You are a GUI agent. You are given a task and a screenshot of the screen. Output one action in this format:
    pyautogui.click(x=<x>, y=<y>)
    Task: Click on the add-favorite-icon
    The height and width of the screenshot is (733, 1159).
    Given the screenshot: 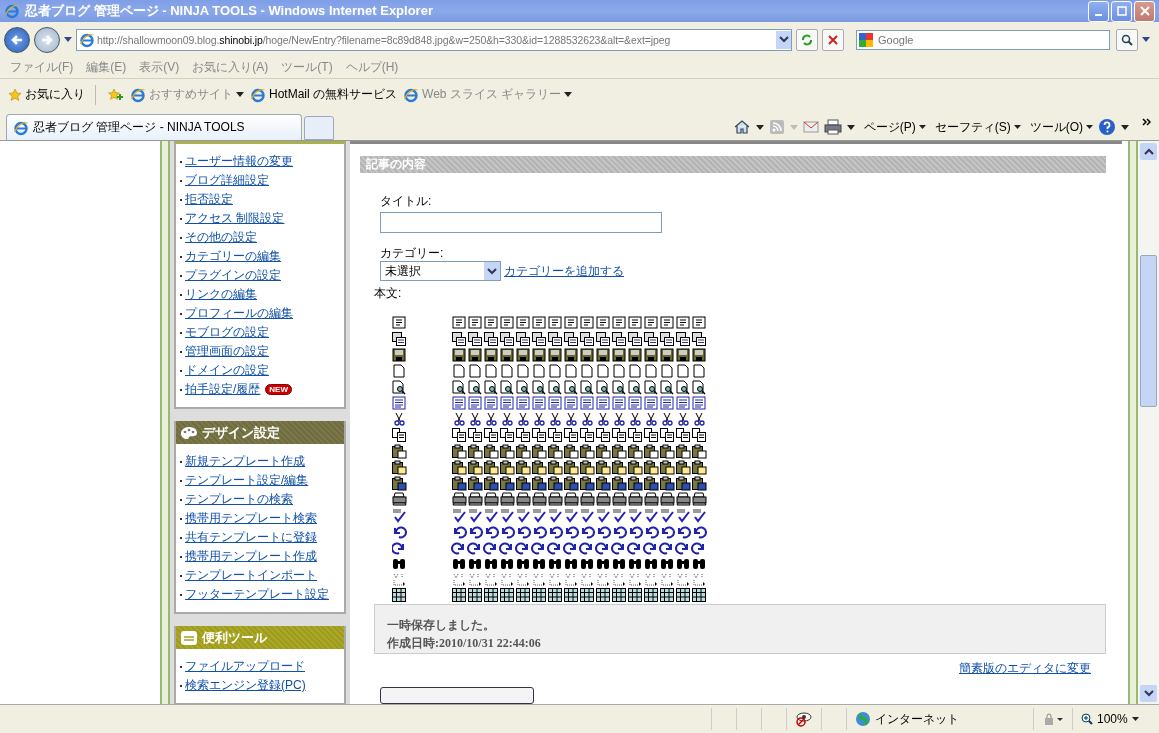 What is the action you would take?
    pyautogui.click(x=115, y=94)
    